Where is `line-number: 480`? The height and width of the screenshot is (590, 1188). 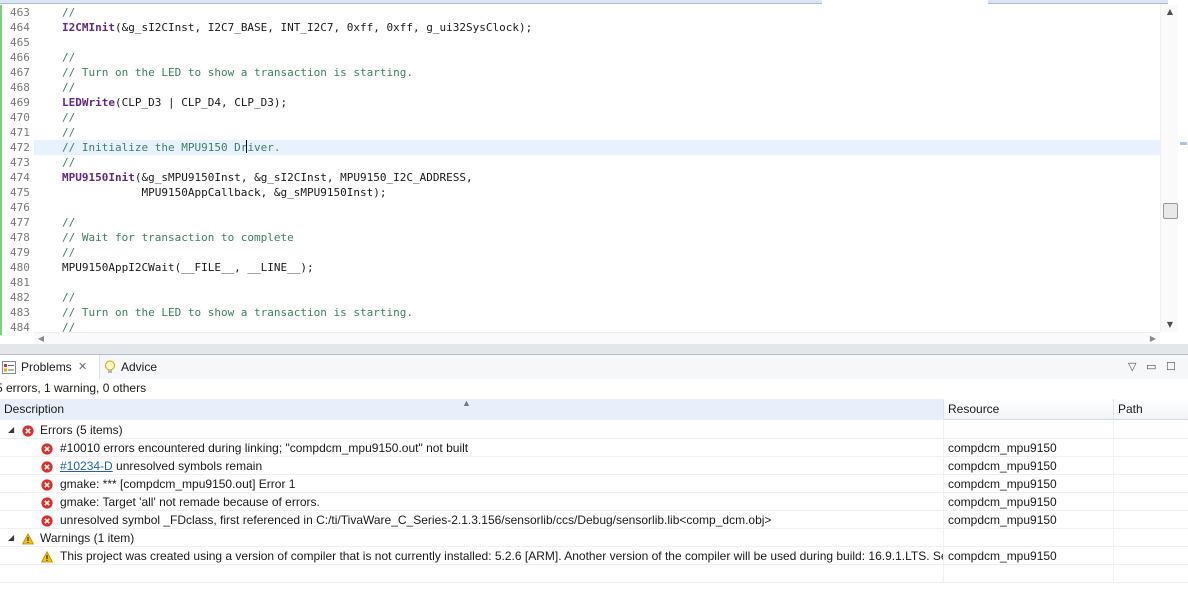
line-number: 480 is located at coordinates (17, 267).